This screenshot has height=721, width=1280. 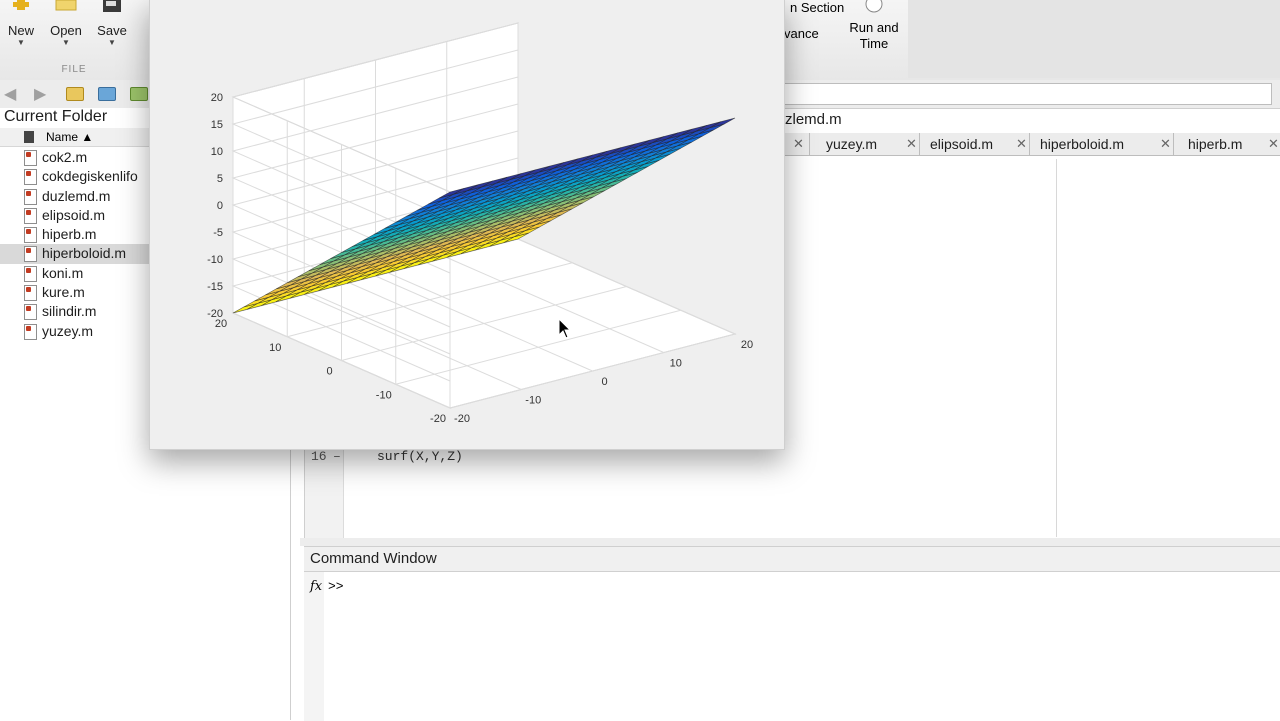 What do you see at coordinates (217, 125) in the screenshot?
I see `z-tick-label: 15` at bounding box center [217, 125].